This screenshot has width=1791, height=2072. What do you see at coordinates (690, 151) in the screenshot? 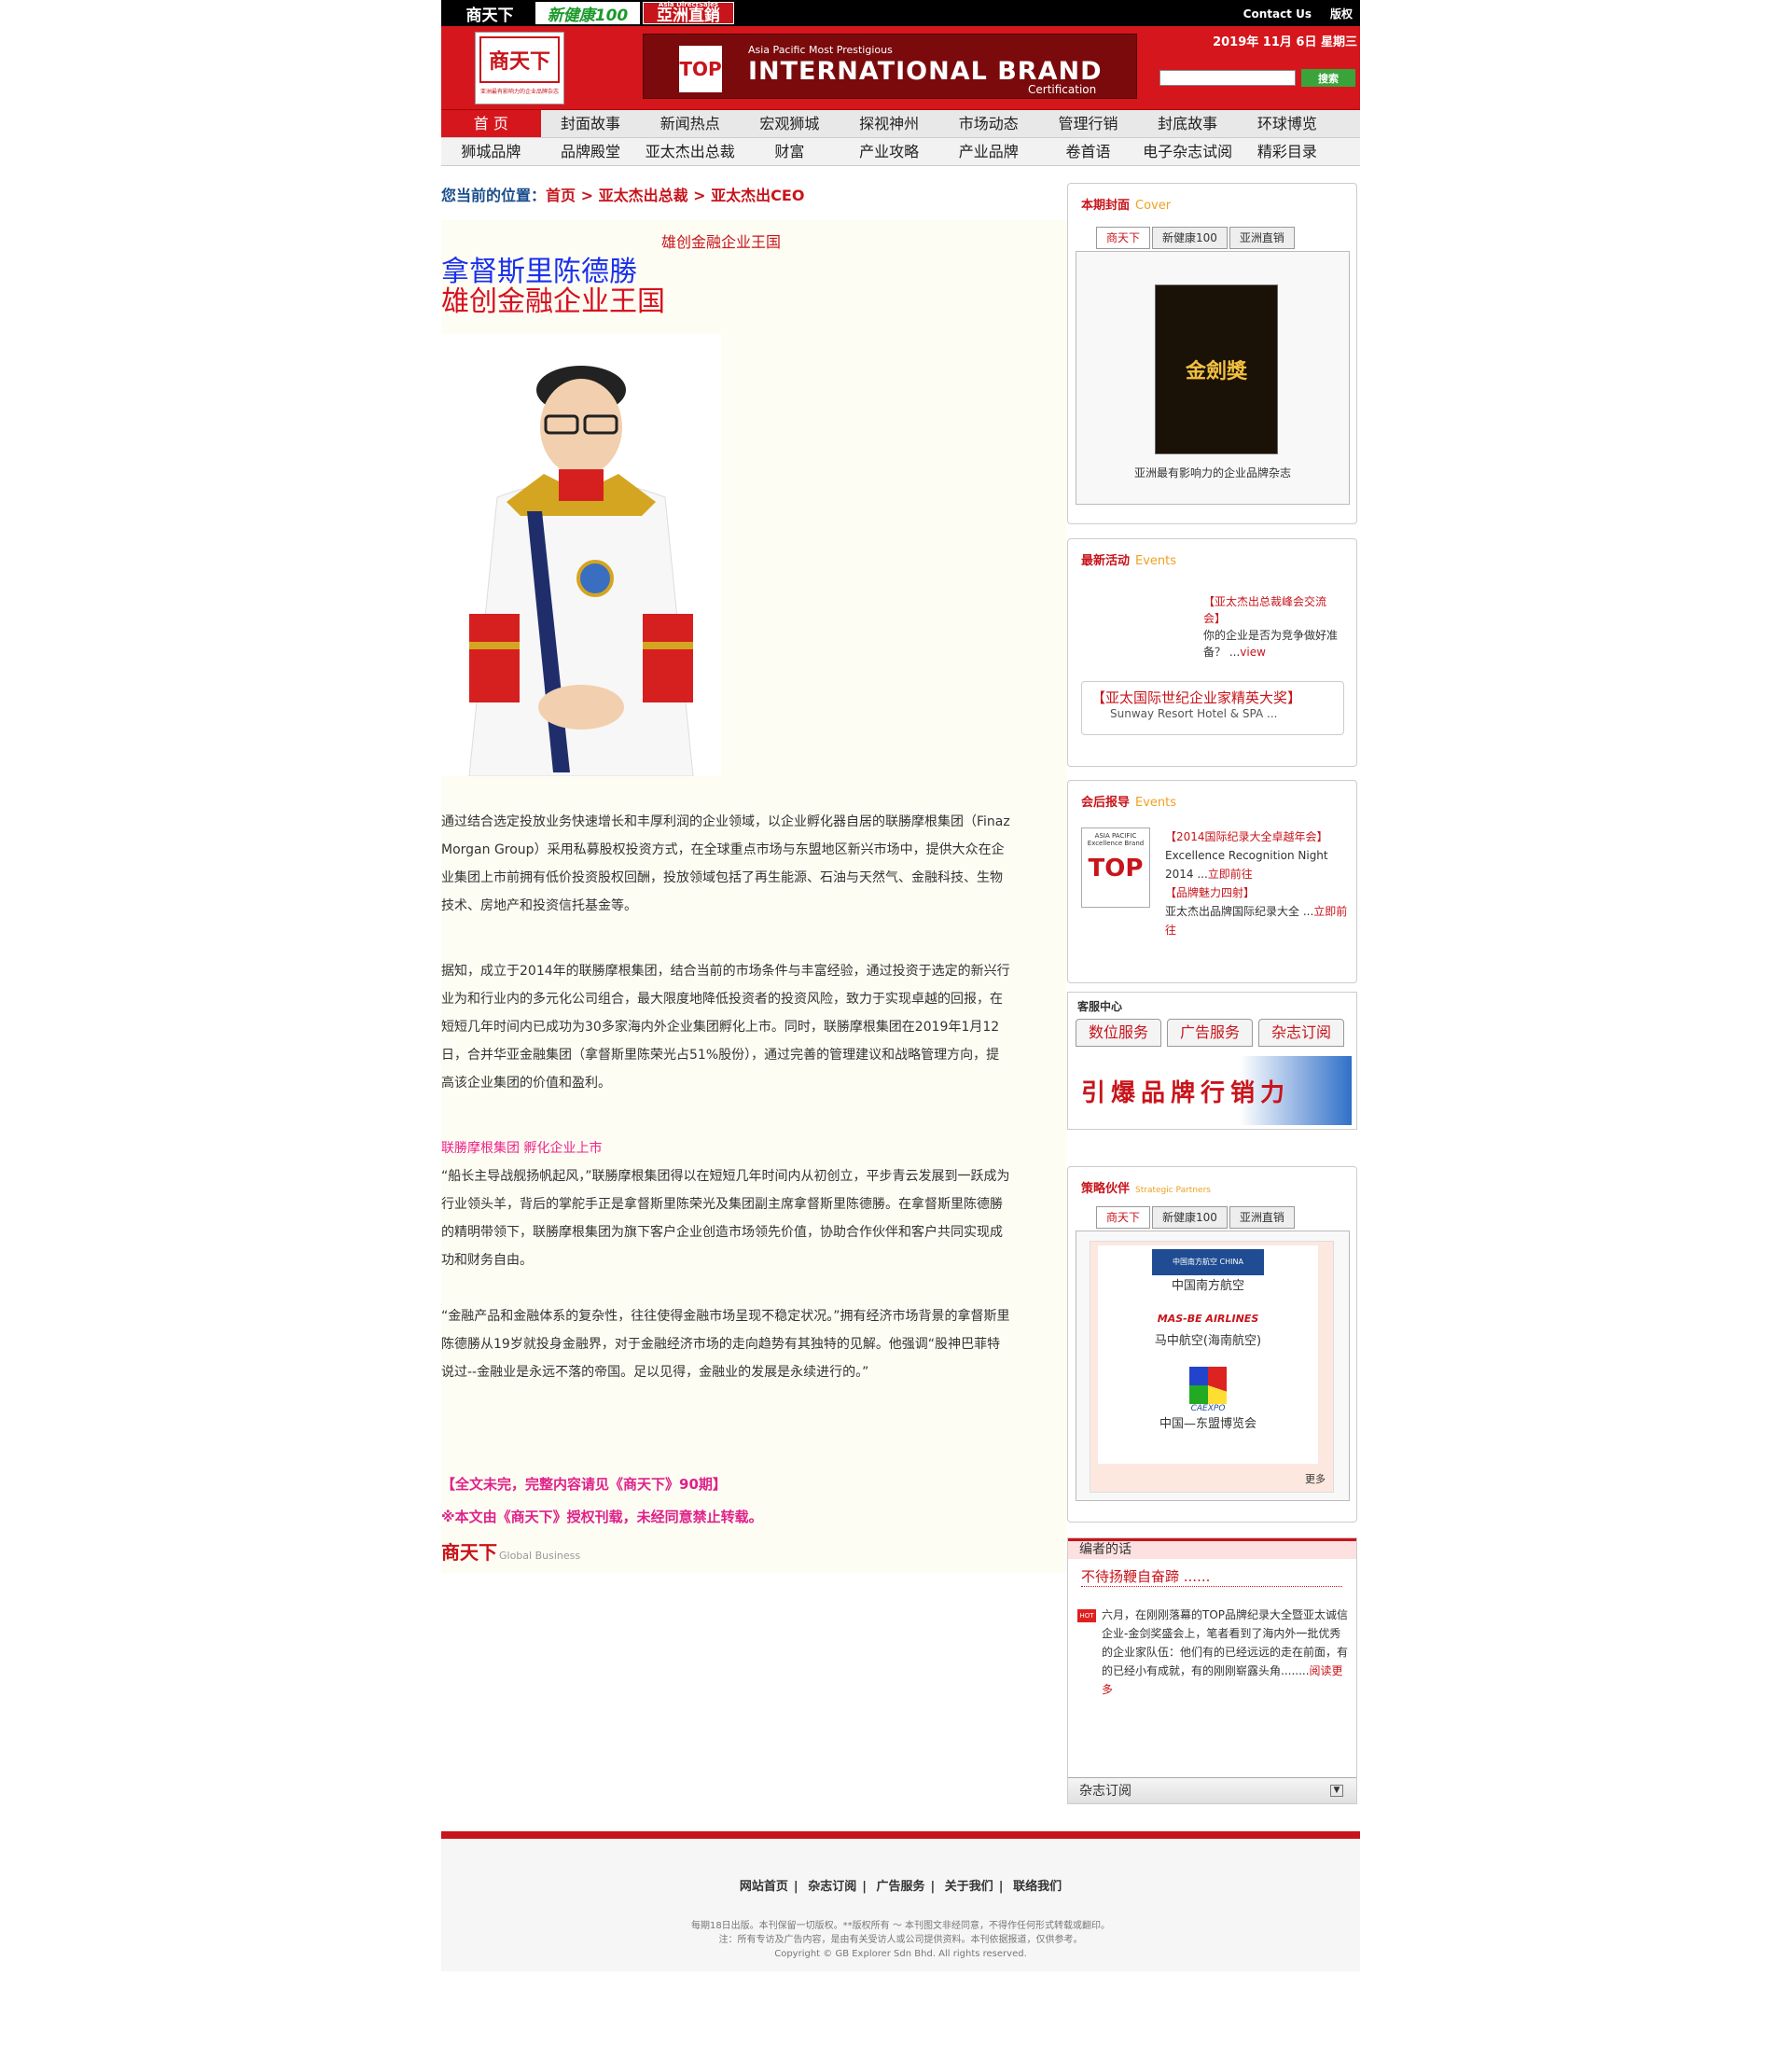
I see `nav-ceo: 亚太杰出总裁` at bounding box center [690, 151].